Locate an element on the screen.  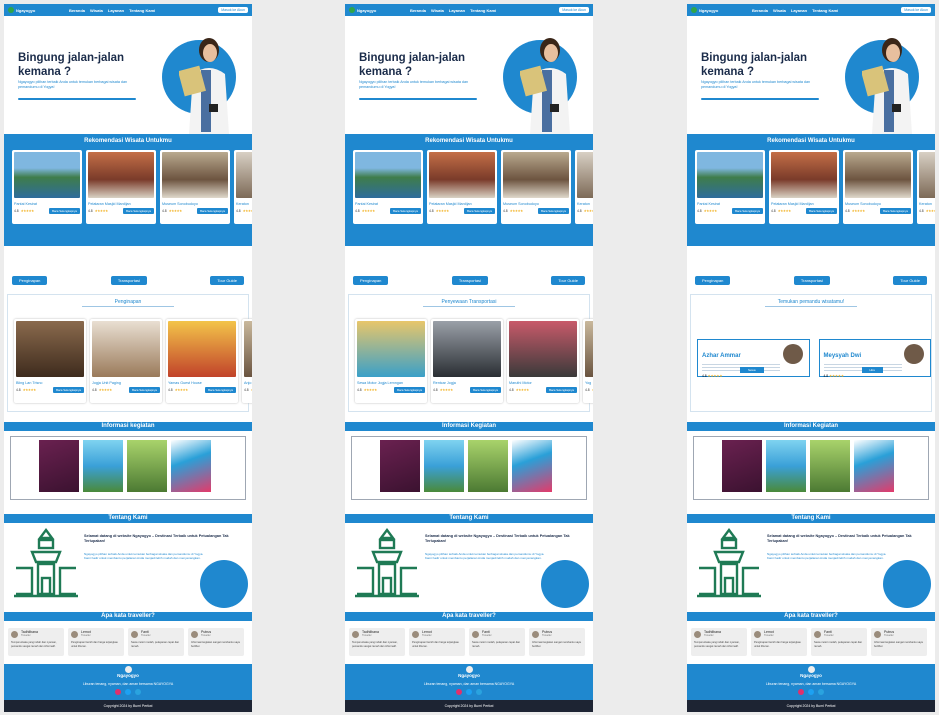
star-icons: ★★★★★ is located at coordinates (442, 211).